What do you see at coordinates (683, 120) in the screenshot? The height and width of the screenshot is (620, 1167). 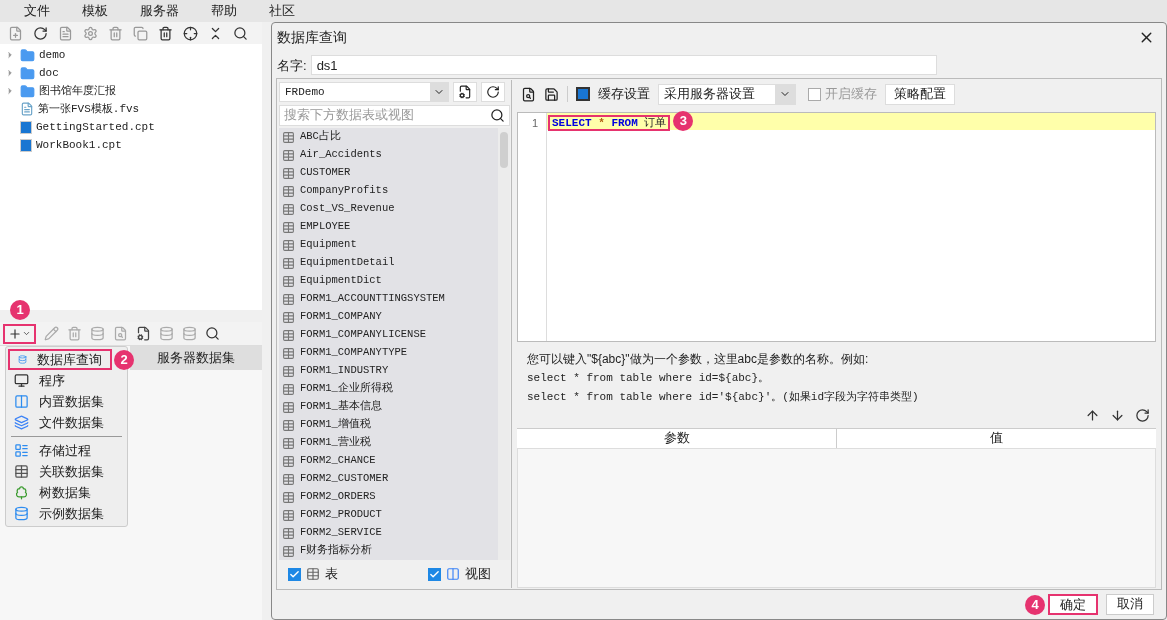 I see `annotation-number: 3` at bounding box center [683, 120].